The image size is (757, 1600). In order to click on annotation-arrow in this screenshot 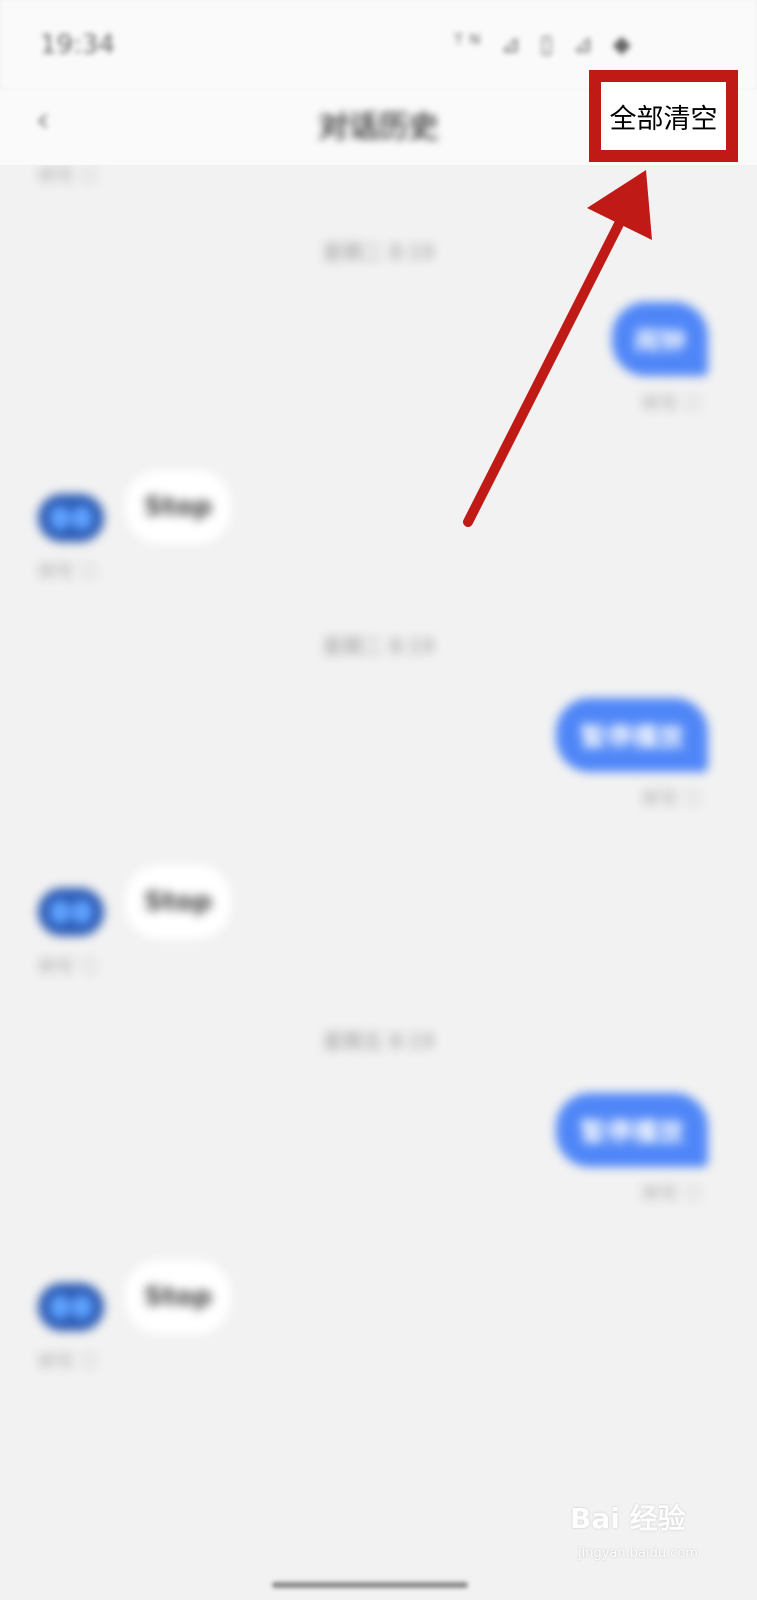, I will do `click(557, 348)`.